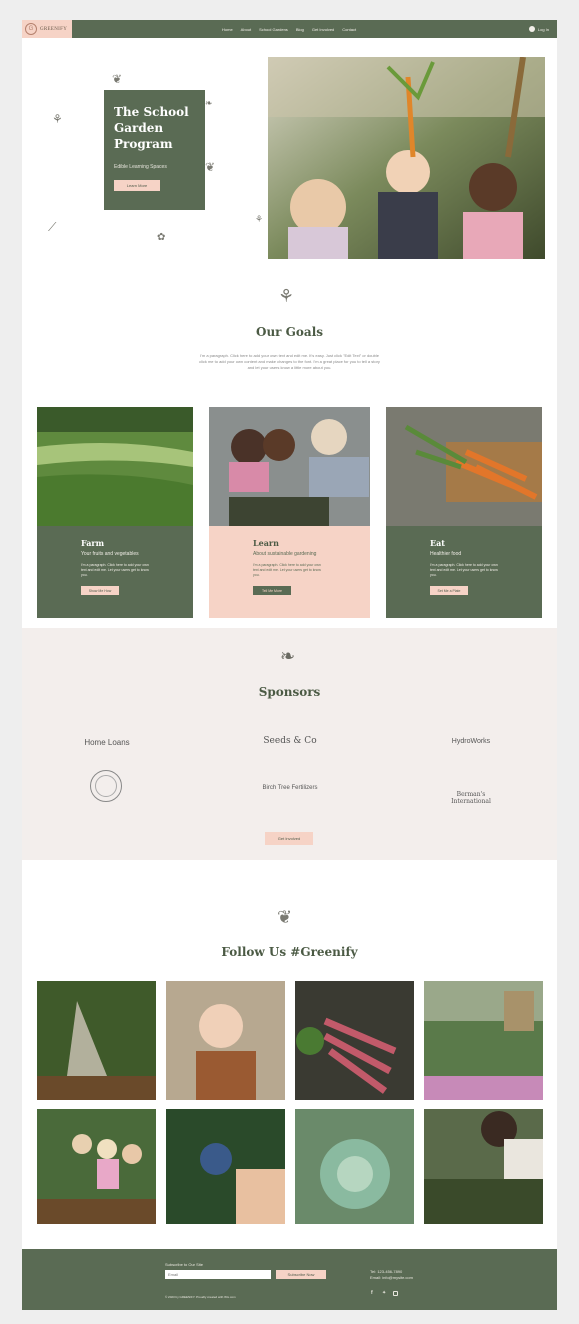 The width and height of the screenshot is (579, 1324). What do you see at coordinates (137, 185) in the screenshot?
I see `hero-learn-more-button: Learn More` at bounding box center [137, 185].